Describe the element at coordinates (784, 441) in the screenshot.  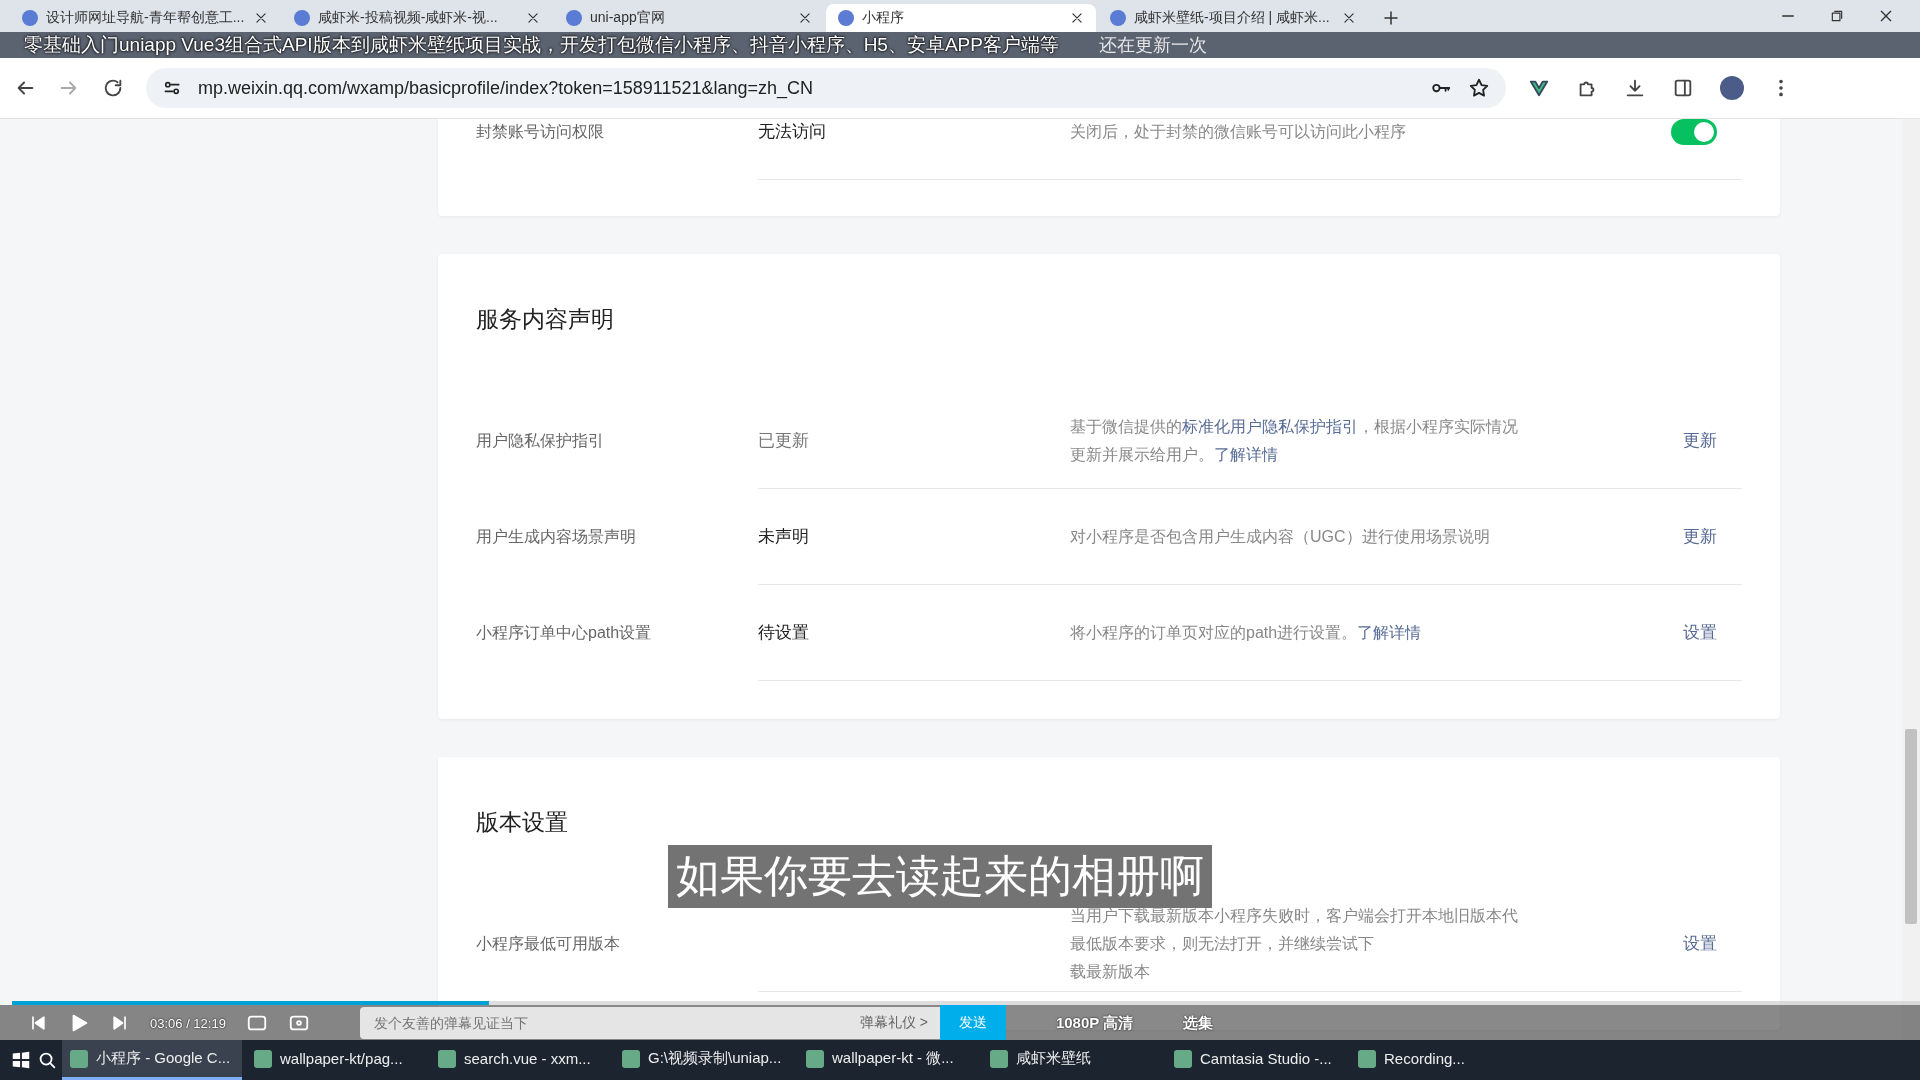
I see `setting-status: 已更新` at that location.